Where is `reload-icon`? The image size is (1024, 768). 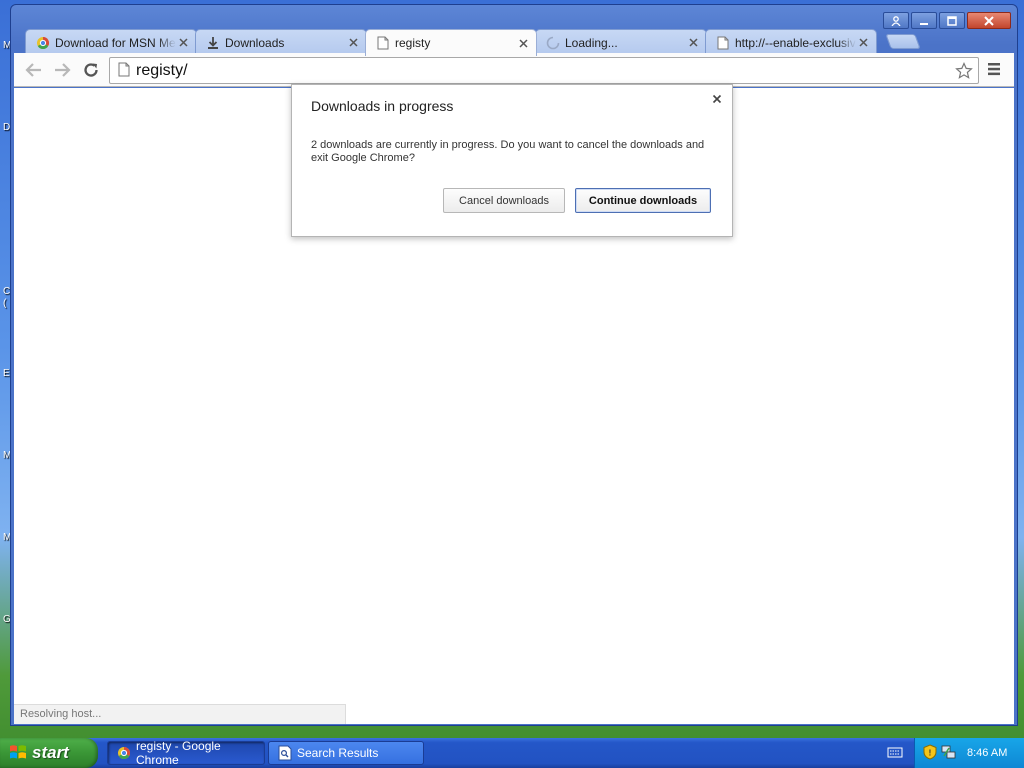
reload-icon is located at coordinates (91, 70).